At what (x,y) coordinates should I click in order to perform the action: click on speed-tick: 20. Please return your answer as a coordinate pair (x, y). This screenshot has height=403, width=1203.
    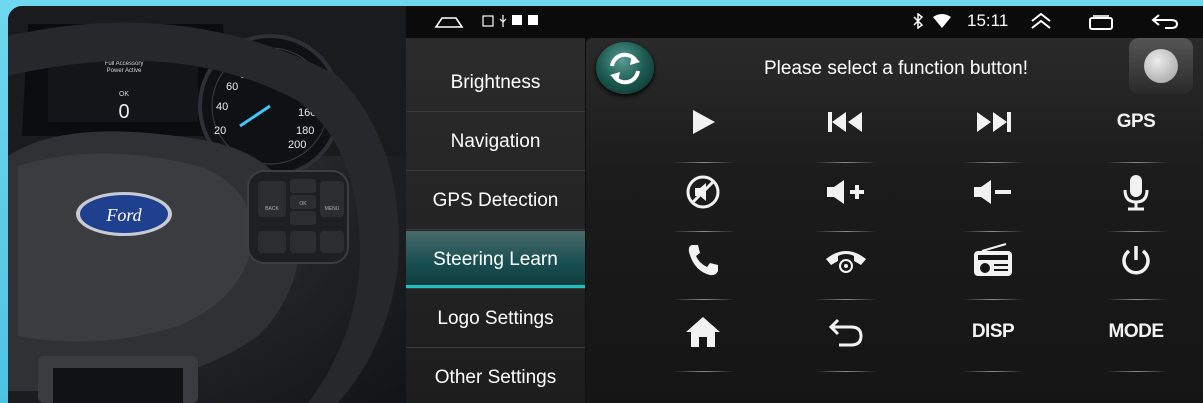
    Looking at the image, I should click on (220, 131).